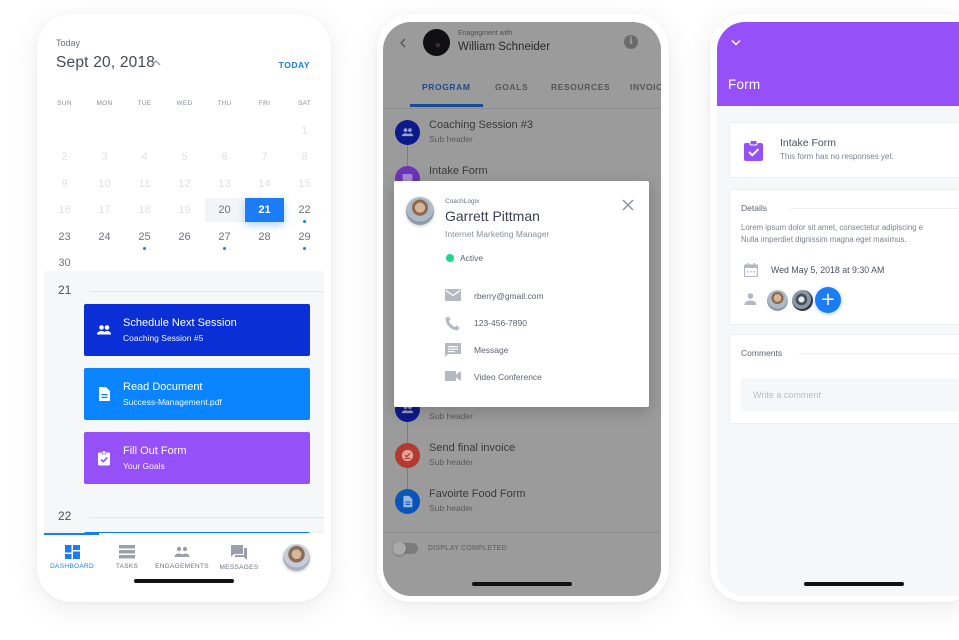  What do you see at coordinates (854, 584) in the screenshot?
I see `home-indicator` at bounding box center [854, 584].